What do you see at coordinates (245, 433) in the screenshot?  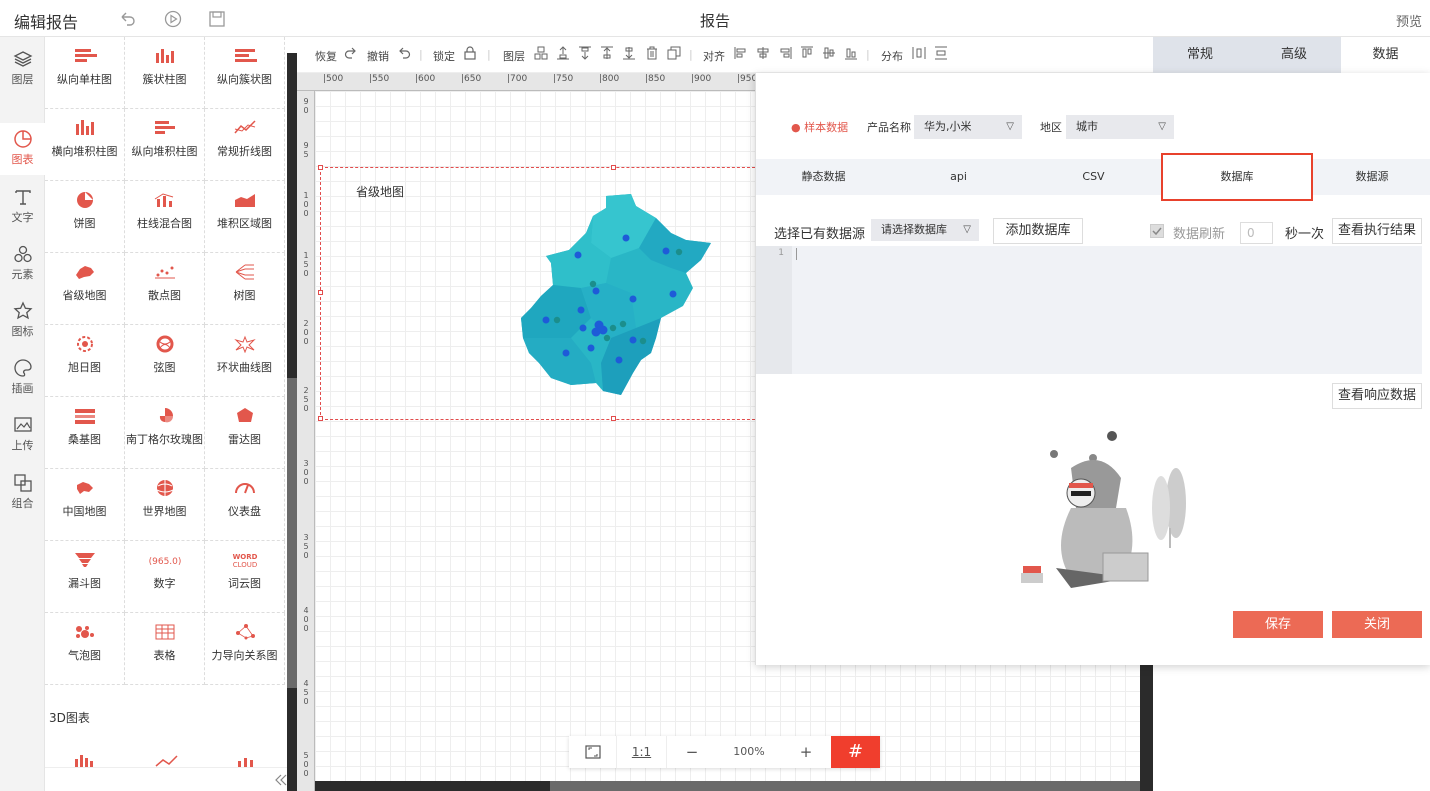 I see `chart-type-item: 雷达图` at bounding box center [245, 433].